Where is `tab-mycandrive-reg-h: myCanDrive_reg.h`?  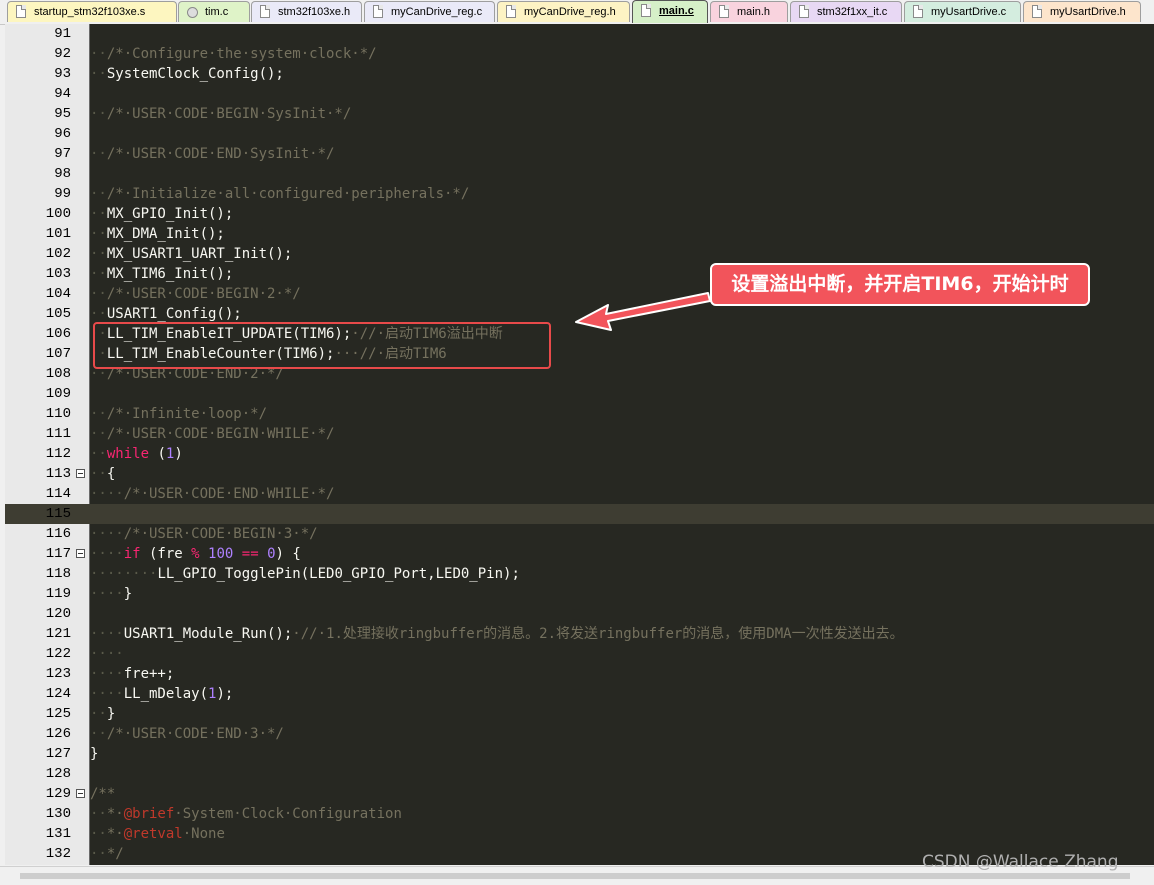
tab-mycandrive-reg-h: myCanDrive_reg.h is located at coordinates (563, 11).